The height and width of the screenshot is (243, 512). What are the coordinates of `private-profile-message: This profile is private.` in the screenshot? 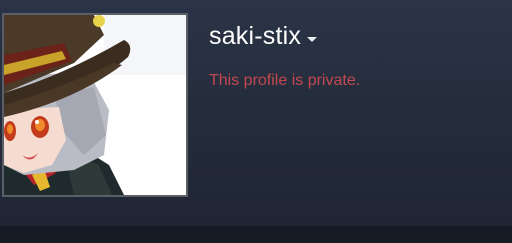 It's located at (285, 80).